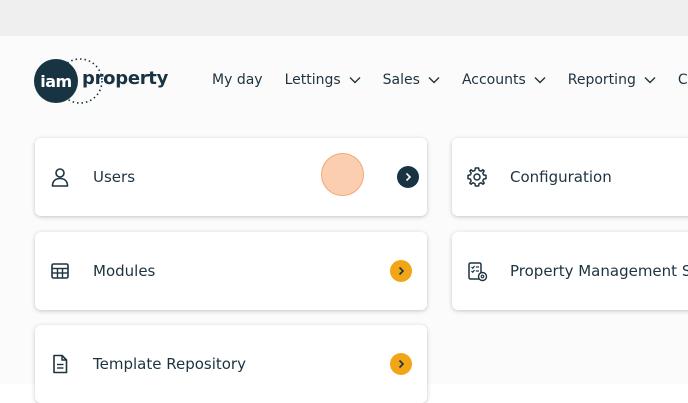 The width and height of the screenshot is (688, 403). Describe the element at coordinates (231, 177) in the screenshot. I see `card-users: Users` at that location.